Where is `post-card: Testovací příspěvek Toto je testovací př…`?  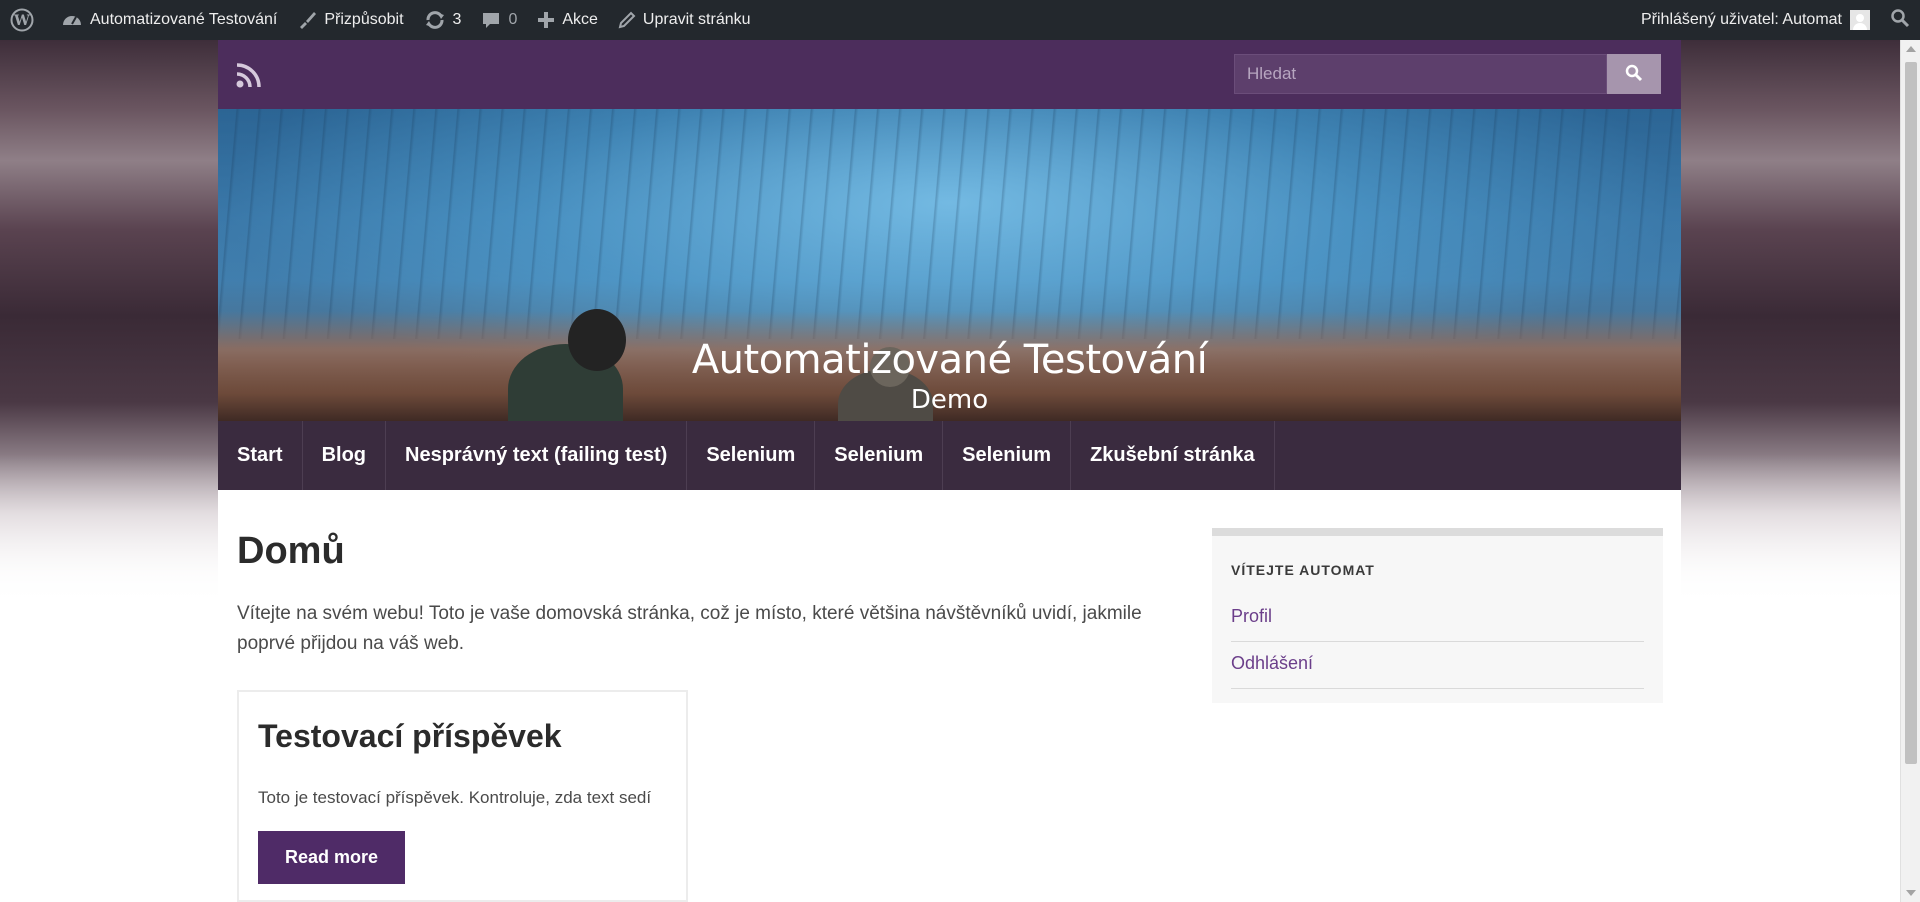
post-card: Testovací příspěvek Toto je testovací př… is located at coordinates (462, 796).